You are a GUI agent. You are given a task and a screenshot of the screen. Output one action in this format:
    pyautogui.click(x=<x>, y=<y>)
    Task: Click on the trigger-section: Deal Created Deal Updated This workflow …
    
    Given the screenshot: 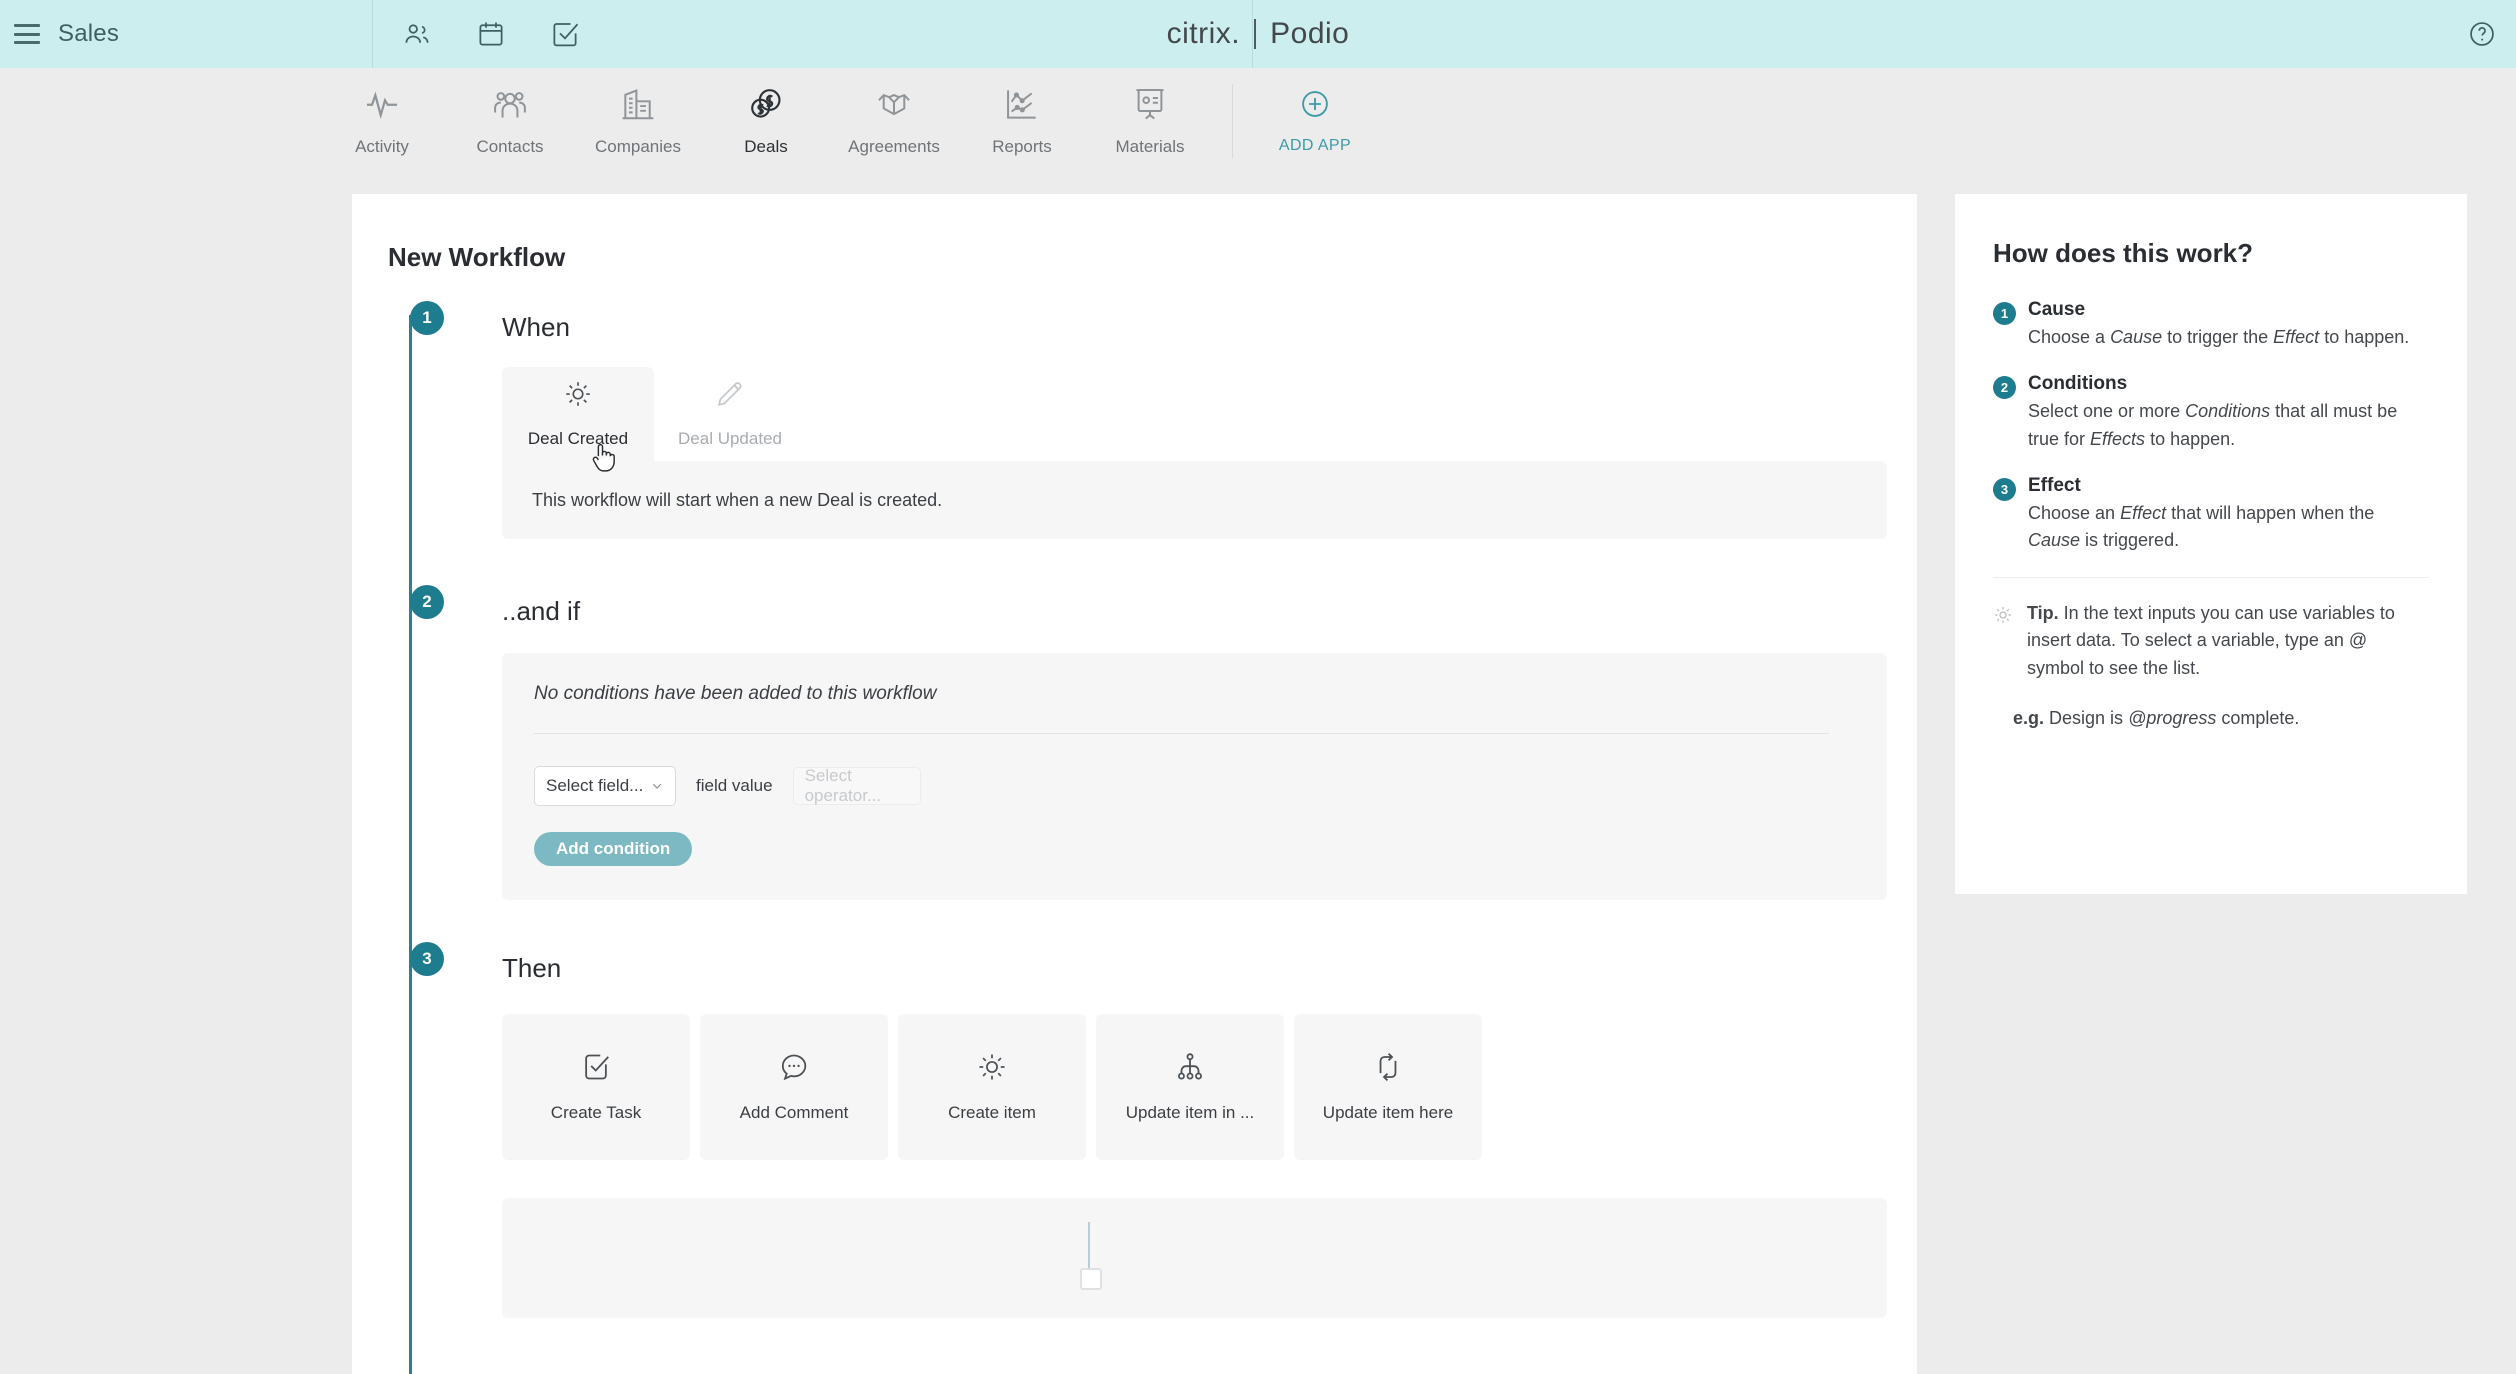 What is the action you would take?
    pyautogui.click(x=1209, y=453)
    